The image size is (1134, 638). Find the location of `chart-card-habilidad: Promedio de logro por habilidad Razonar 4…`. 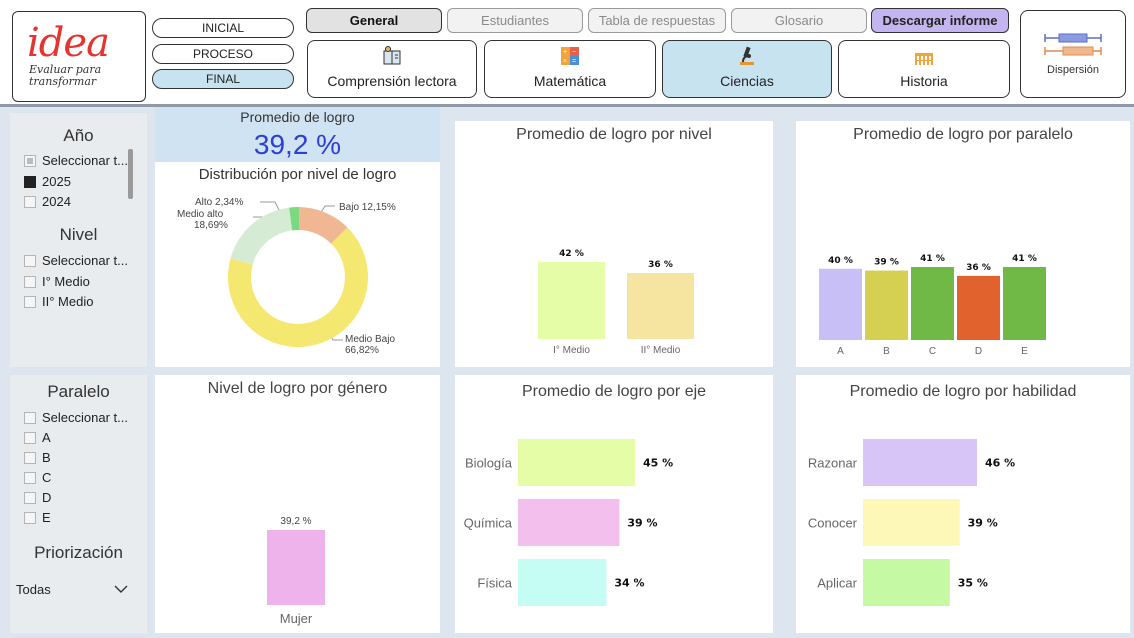

chart-card-habilidad: Promedio de logro por habilidad Razonar 4… is located at coordinates (963, 504).